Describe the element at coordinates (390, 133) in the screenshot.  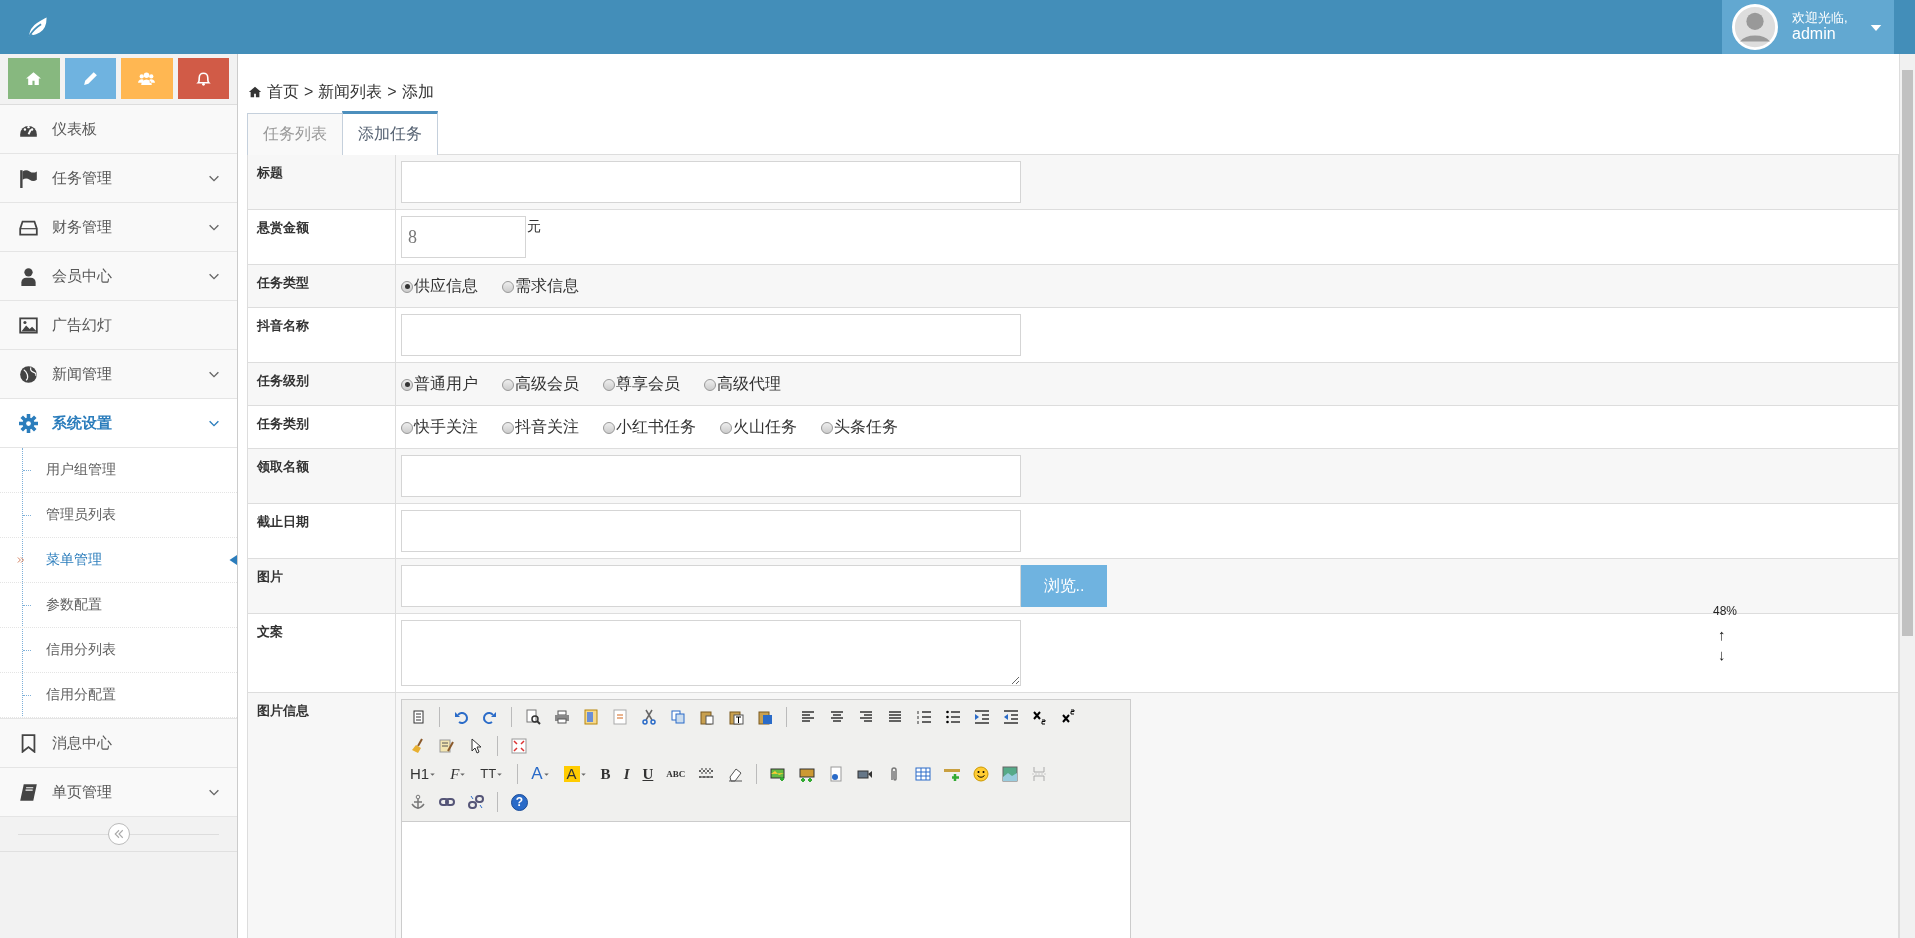
I see `tab: 添加任务` at that location.